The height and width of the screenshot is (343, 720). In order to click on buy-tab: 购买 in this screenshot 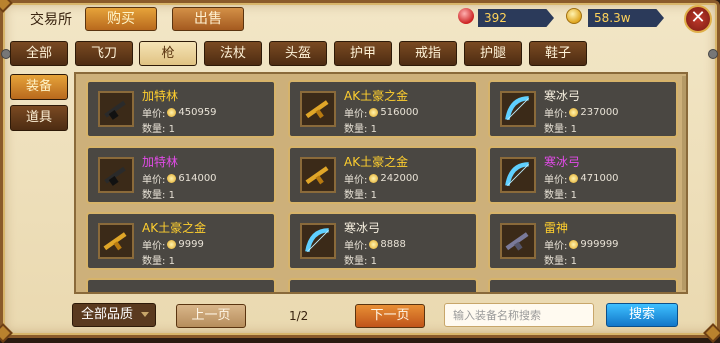, I will do `click(121, 19)`.